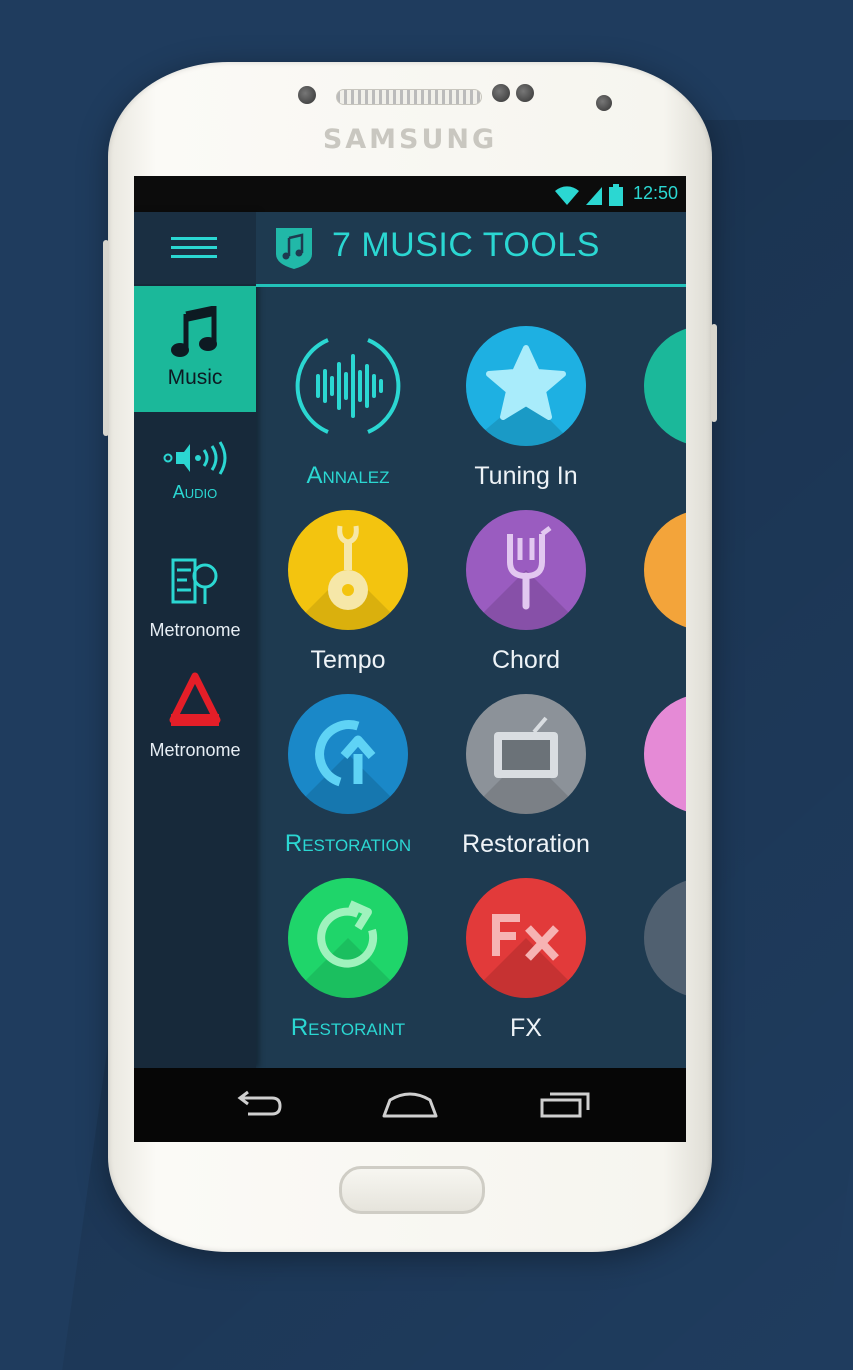 Image resolution: width=853 pixels, height=1370 pixels. I want to click on tool-restoration-2: Restoration, so click(526, 776).